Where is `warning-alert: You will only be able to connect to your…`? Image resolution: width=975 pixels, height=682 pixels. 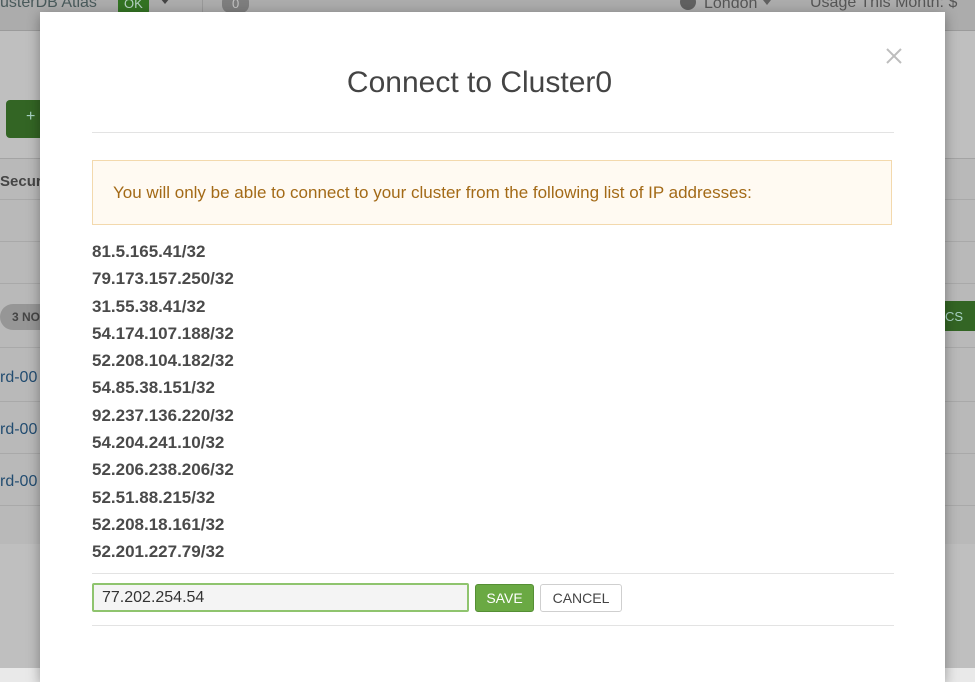 warning-alert: You will only be able to connect to your… is located at coordinates (492, 192).